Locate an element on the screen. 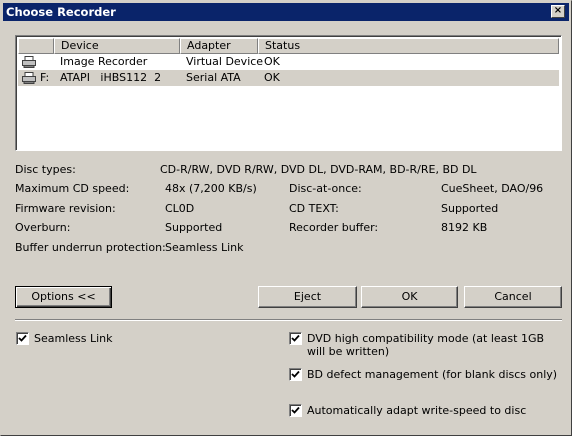 The height and width of the screenshot is (436, 572). close-icon: × is located at coordinates (558, 10).